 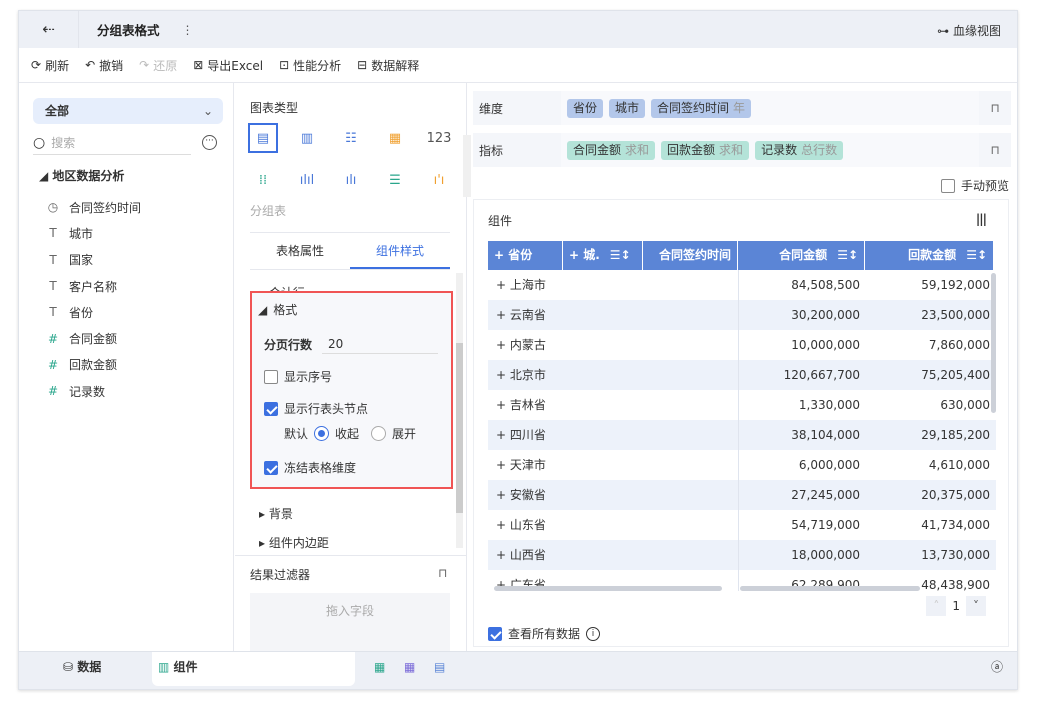 What do you see at coordinates (90, 233) in the screenshot?
I see `field-item: T 城市` at bounding box center [90, 233].